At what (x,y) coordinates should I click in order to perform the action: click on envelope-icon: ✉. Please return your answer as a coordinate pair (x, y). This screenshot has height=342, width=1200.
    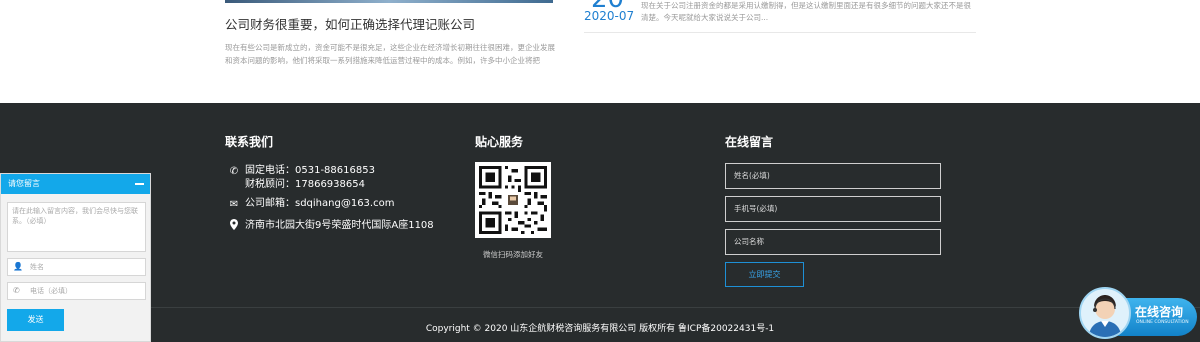
    Looking at the image, I should click on (234, 204).